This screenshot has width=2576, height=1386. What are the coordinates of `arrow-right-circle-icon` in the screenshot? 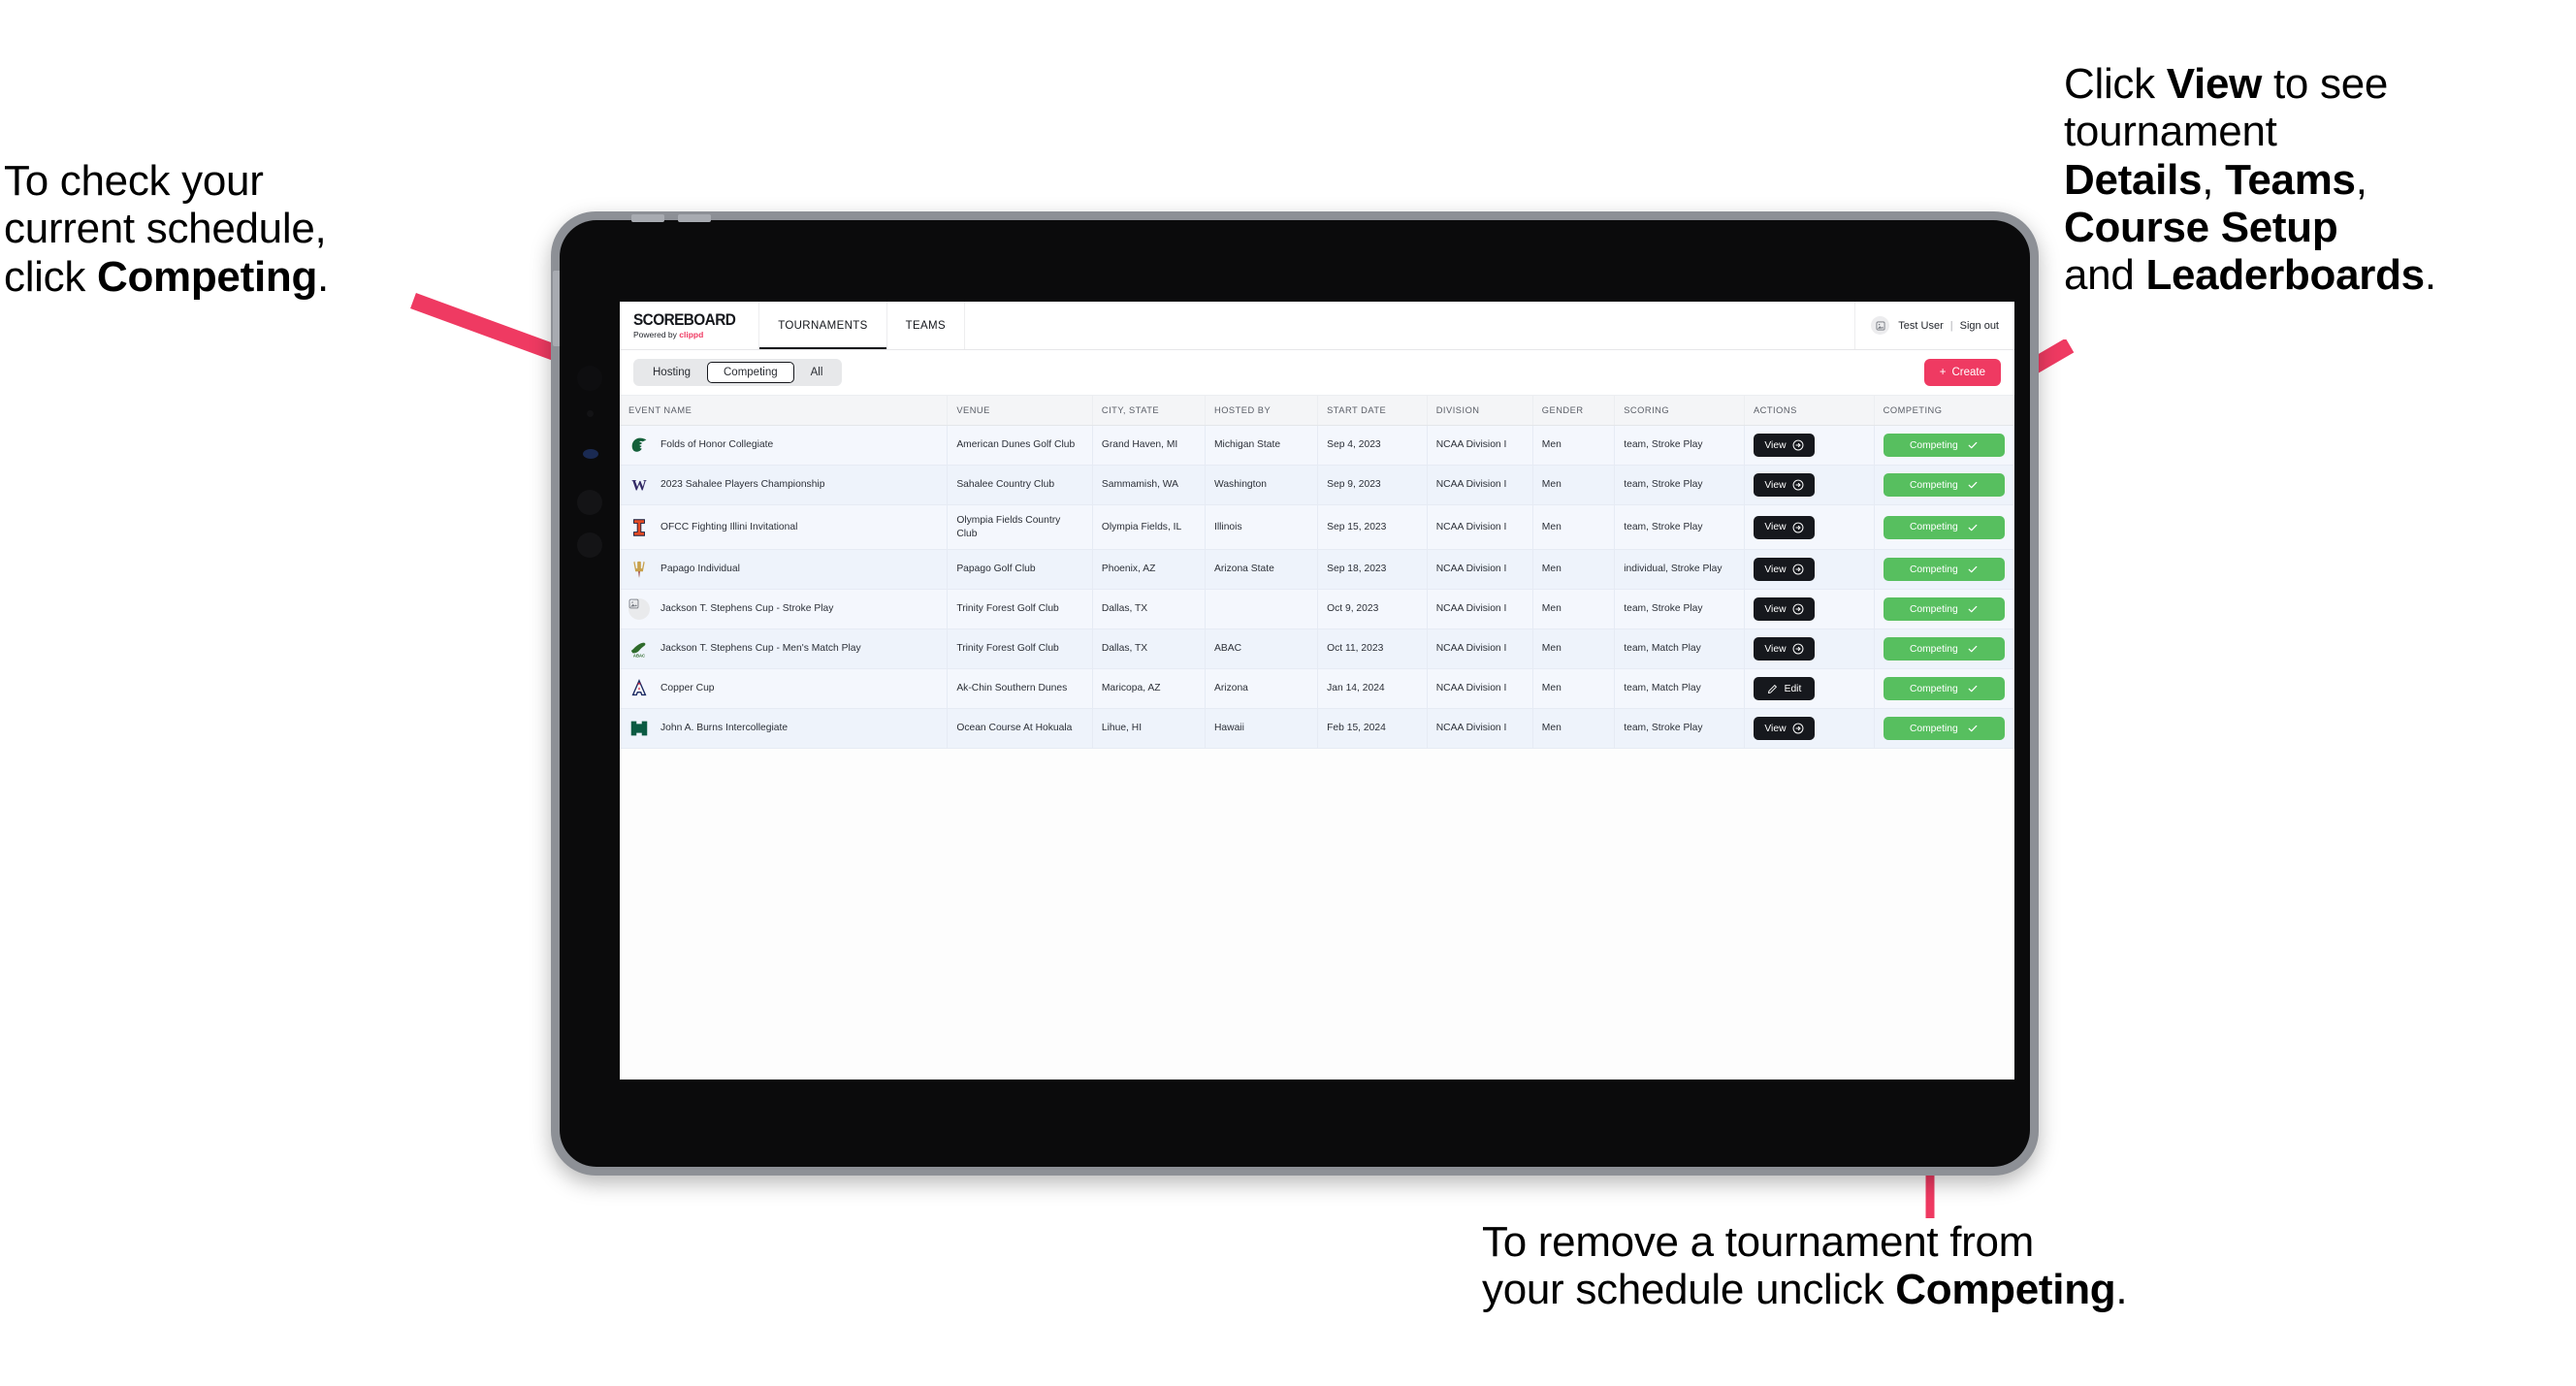 It's located at (1797, 649).